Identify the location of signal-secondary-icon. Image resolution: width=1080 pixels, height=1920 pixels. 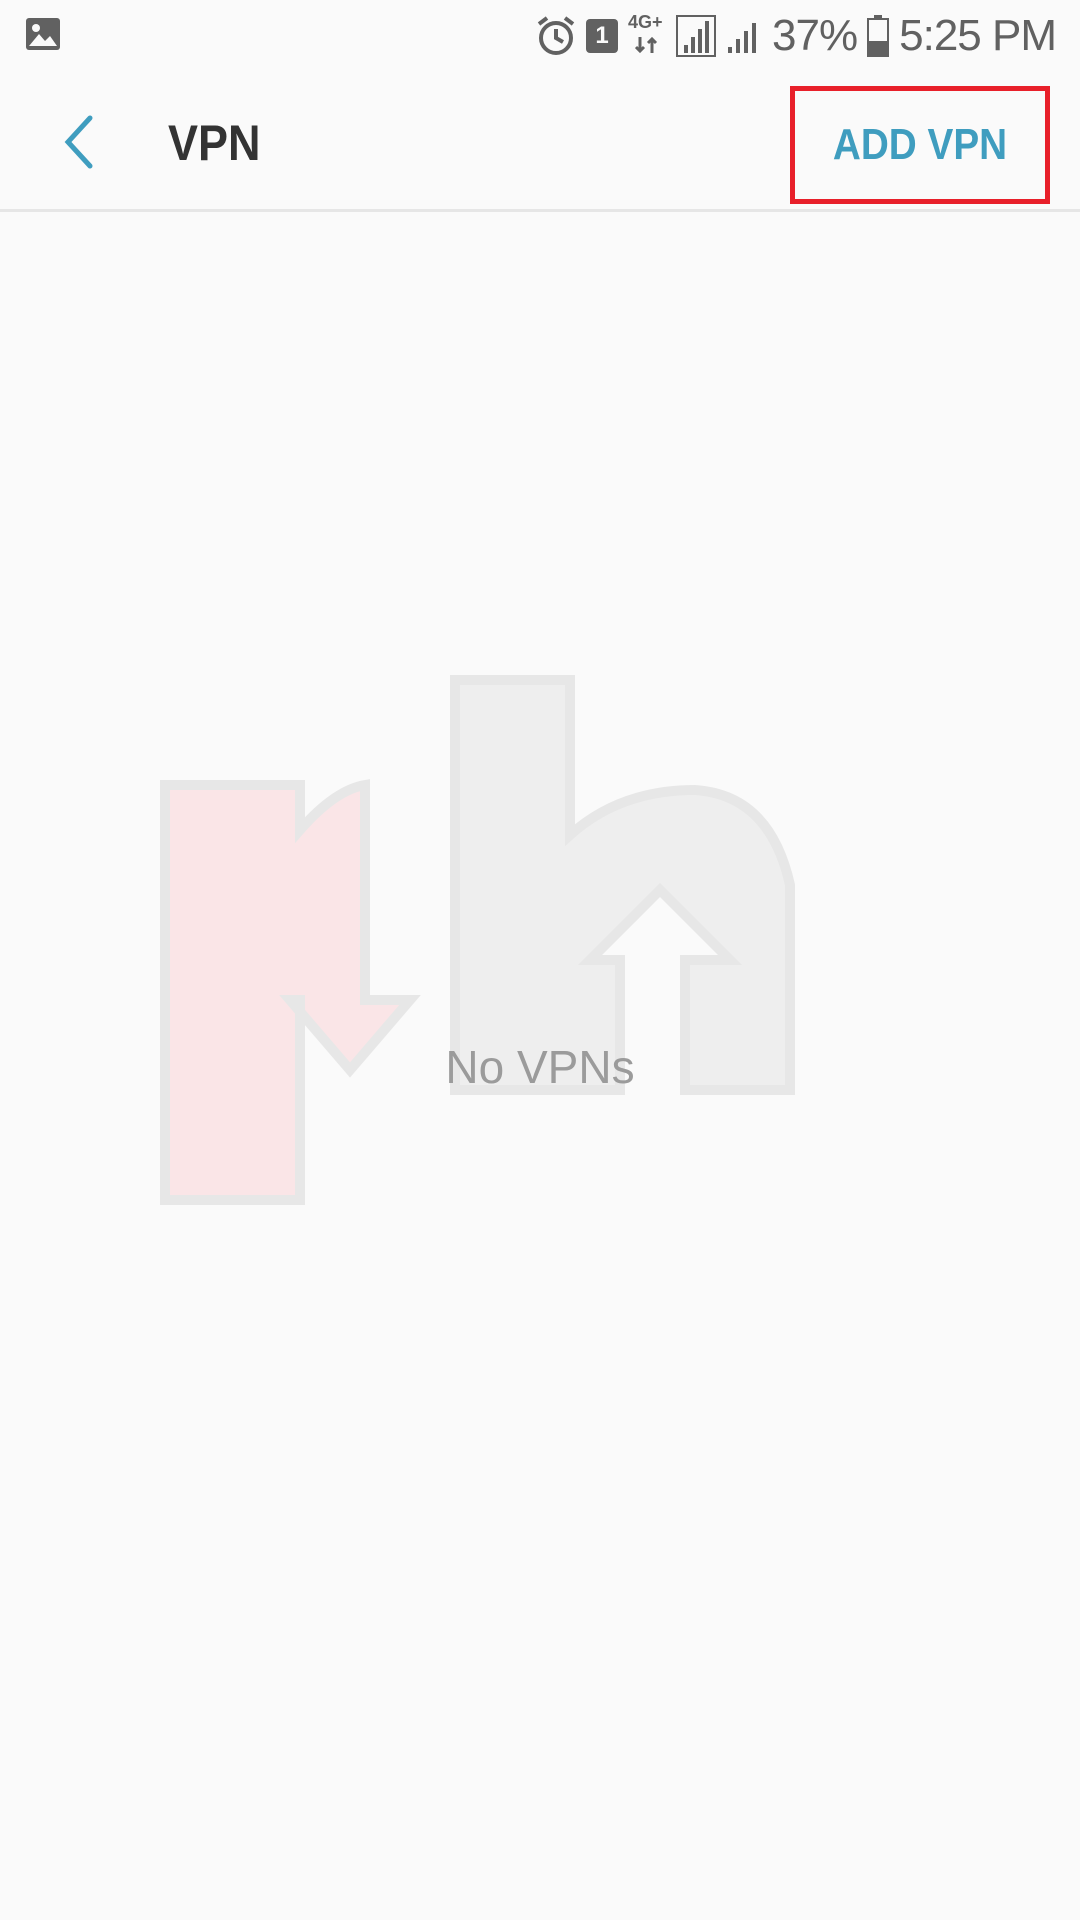
(742, 38).